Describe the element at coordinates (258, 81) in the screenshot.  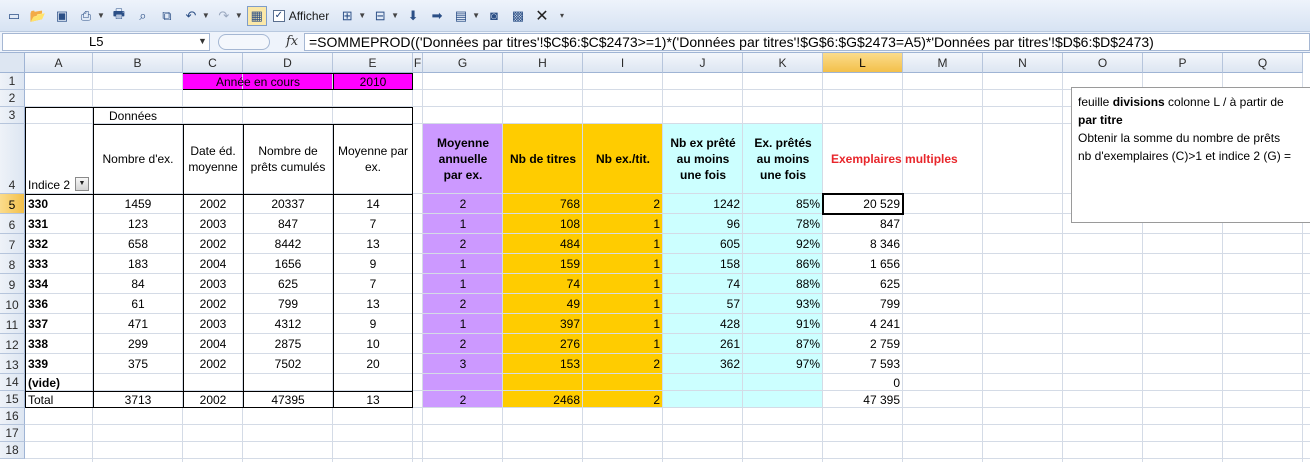
I see `year-label: Année en cours` at that location.